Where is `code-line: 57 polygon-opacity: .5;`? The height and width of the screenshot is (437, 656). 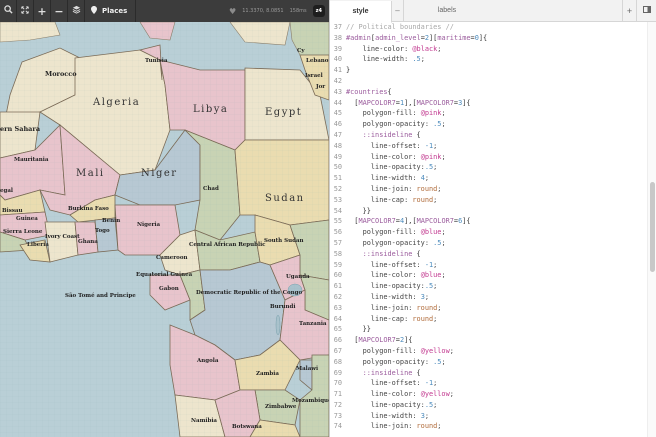 code-line: 57 polygon-opacity: .5; is located at coordinates (489, 243).